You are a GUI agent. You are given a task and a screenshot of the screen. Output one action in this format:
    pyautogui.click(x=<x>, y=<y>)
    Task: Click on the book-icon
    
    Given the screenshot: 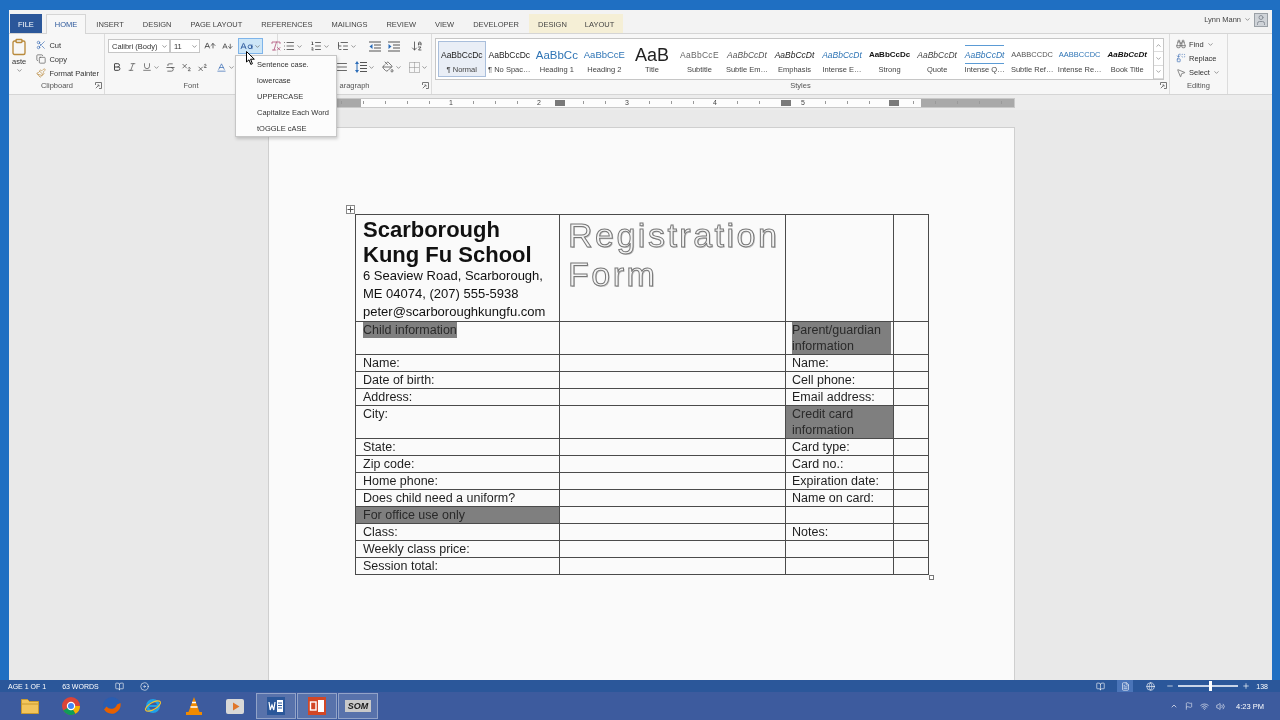 What is the action you would take?
    pyautogui.click(x=119, y=686)
    